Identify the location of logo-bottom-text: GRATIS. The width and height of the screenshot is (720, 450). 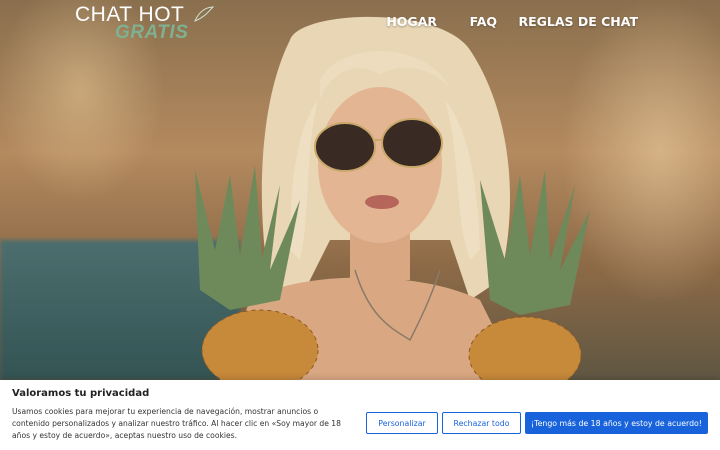
(152, 32).